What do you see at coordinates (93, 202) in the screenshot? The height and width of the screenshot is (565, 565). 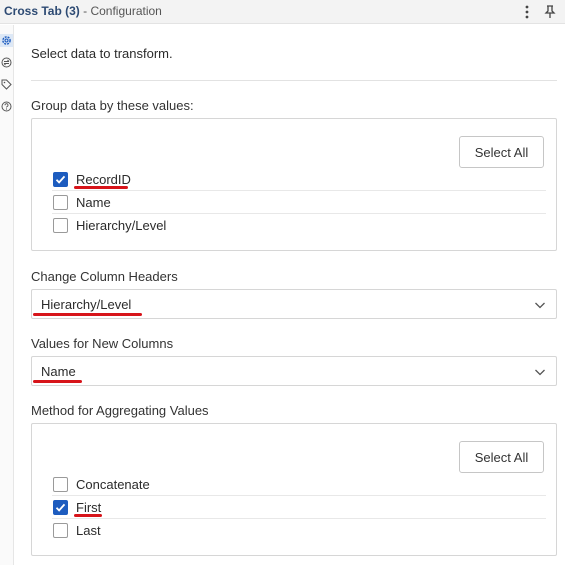 I see `checkbox-label: Name` at bounding box center [93, 202].